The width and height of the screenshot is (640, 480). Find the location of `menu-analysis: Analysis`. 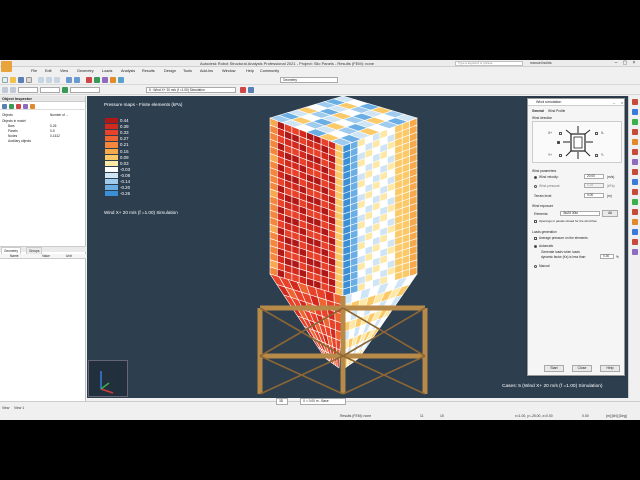

menu-analysis: Analysis is located at coordinates (128, 71).